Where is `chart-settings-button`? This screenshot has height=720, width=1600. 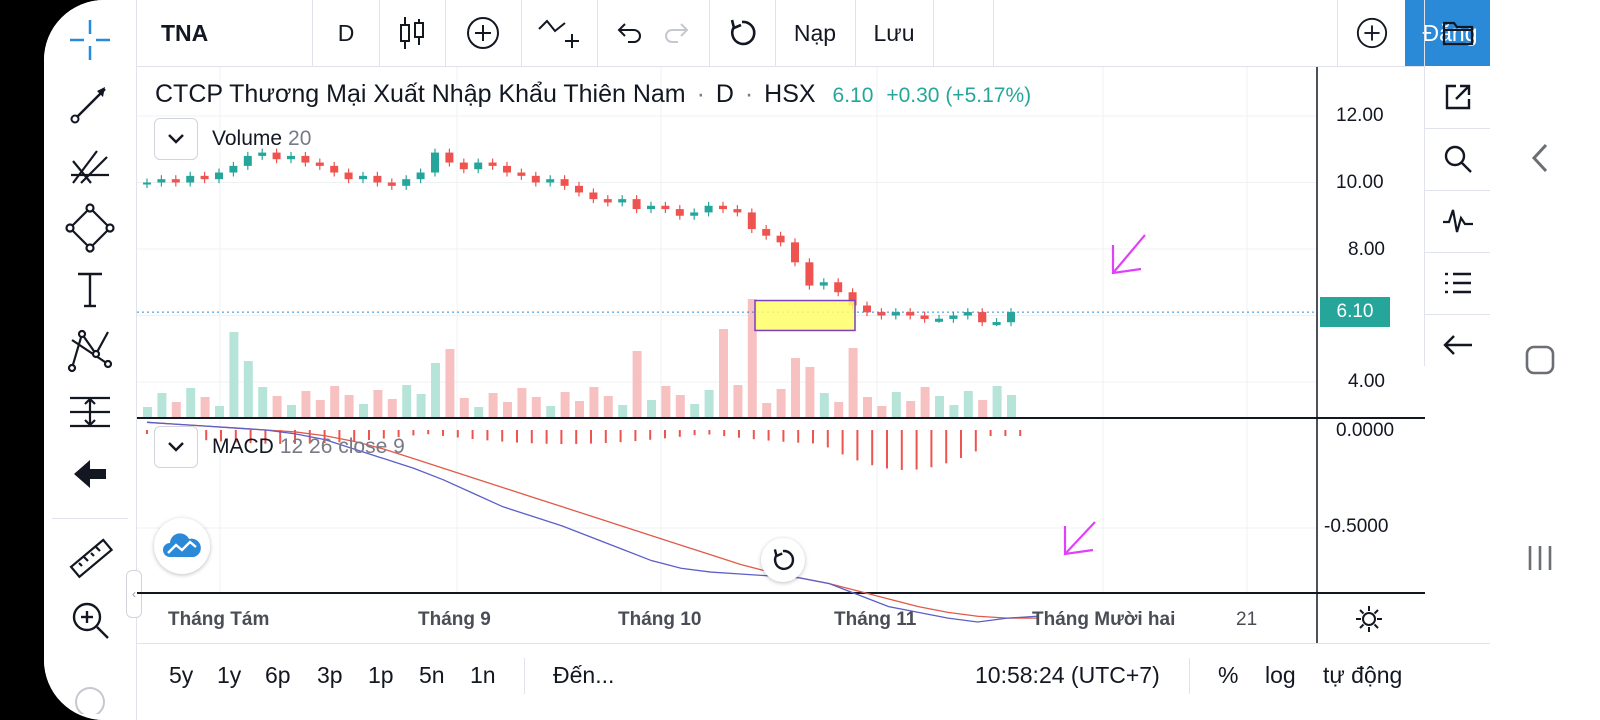
chart-settings-button is located at coordinates (1369, 619).